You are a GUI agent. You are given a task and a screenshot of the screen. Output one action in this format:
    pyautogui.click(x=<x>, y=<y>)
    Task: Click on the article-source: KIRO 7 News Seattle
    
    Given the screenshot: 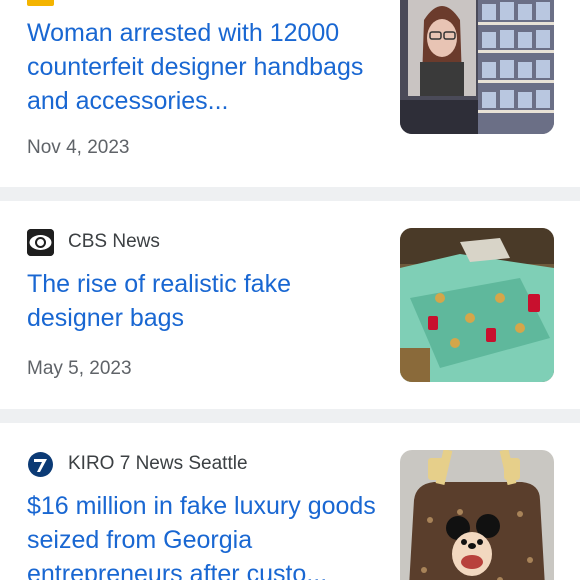 What is the action you would take?
    pyautogui.click(x=137, y=464)
    